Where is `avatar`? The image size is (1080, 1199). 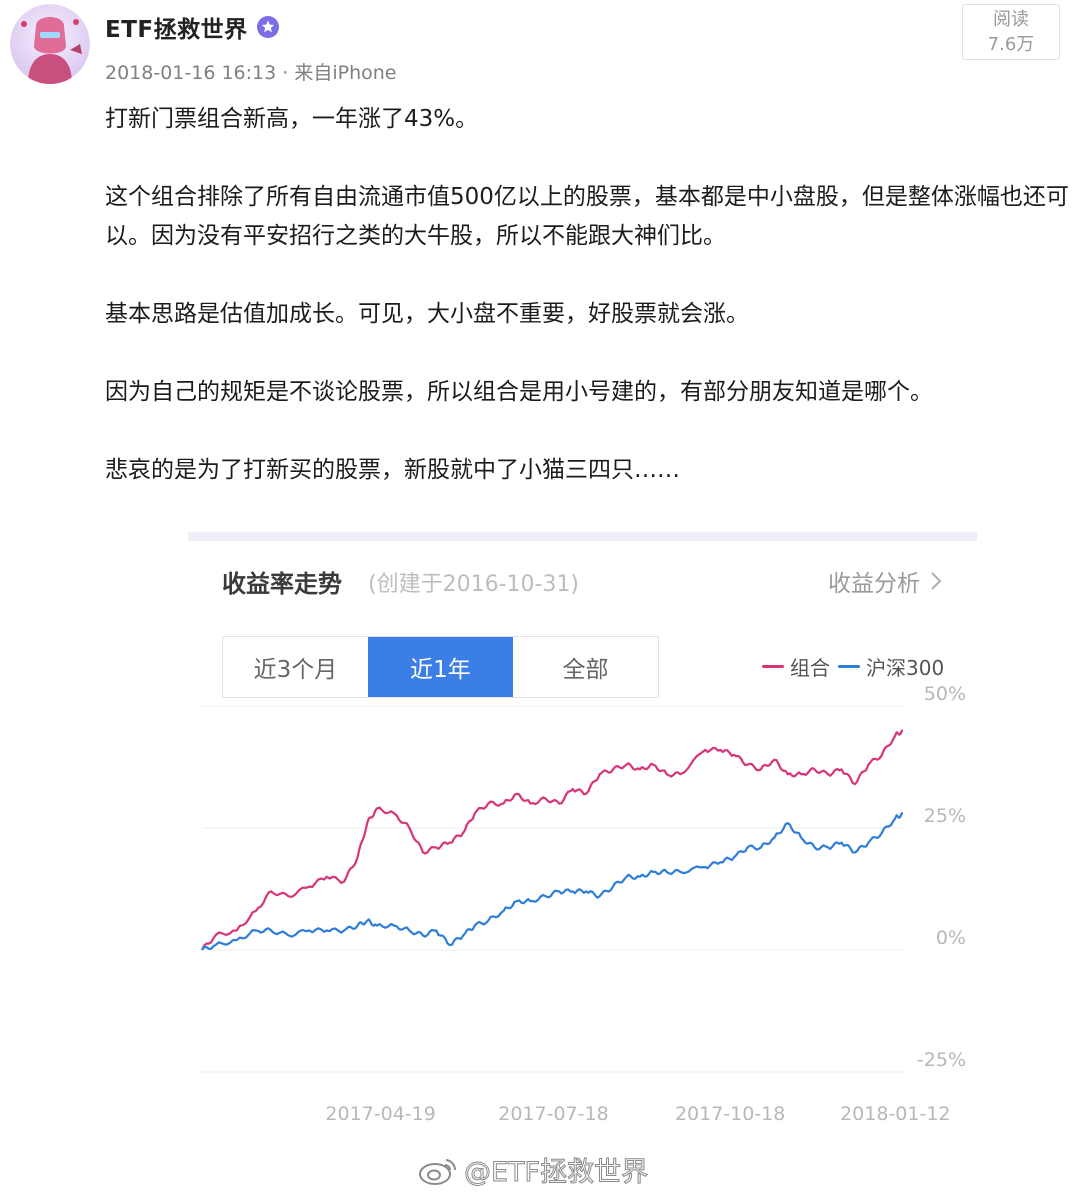
avatar is located at coordinates (50, 44).